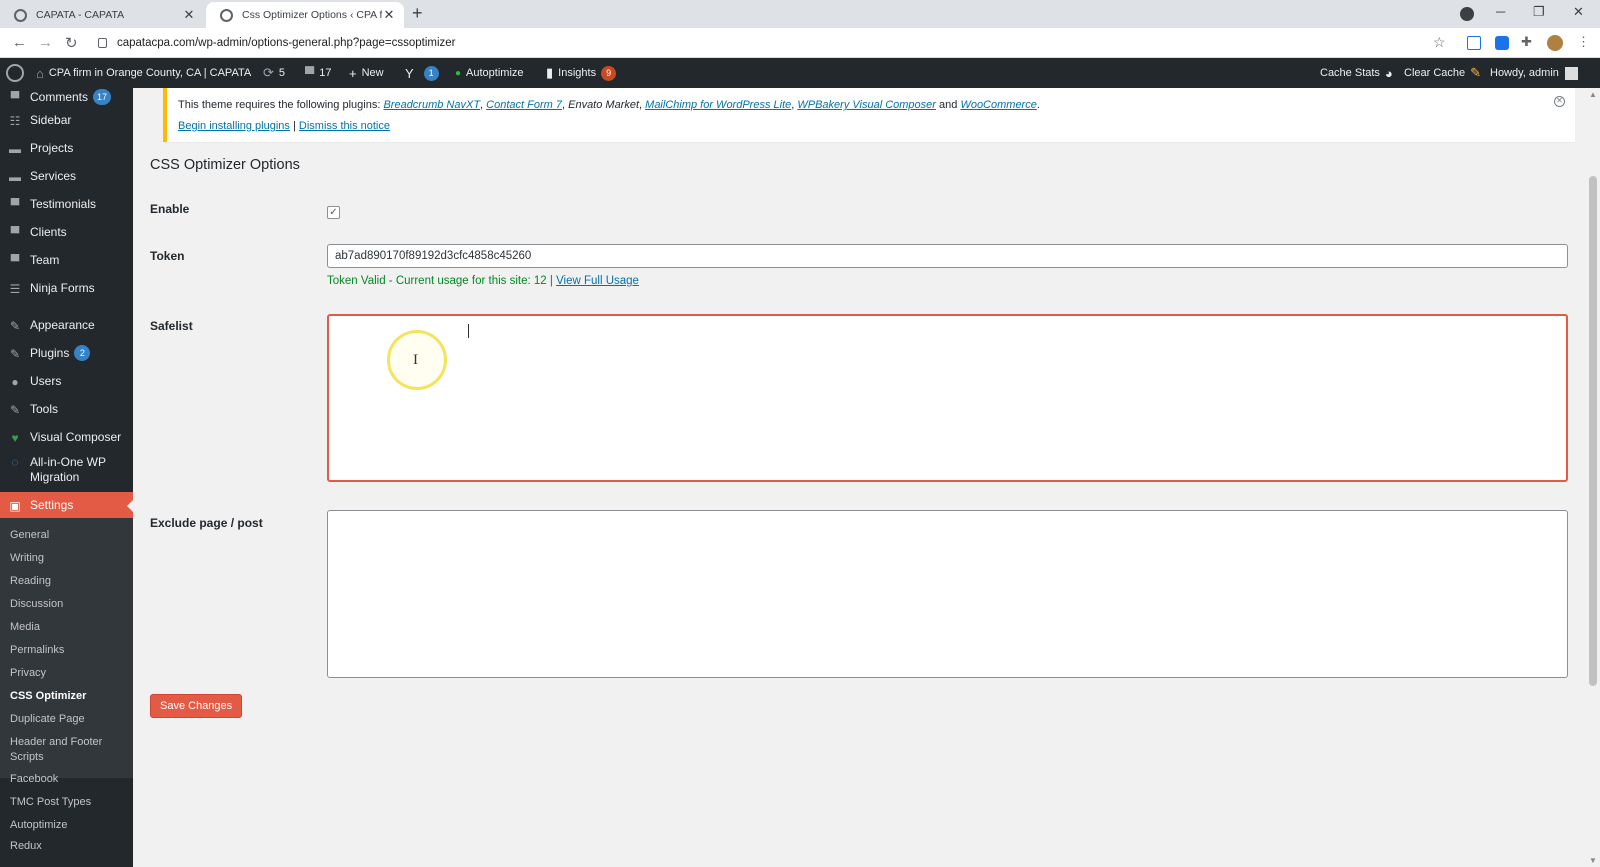 This screenshot has width=1600, height=867. Describe the element at coordinates (67, 535) in the screenshot. I see `submenu-item-general: General` at that location.